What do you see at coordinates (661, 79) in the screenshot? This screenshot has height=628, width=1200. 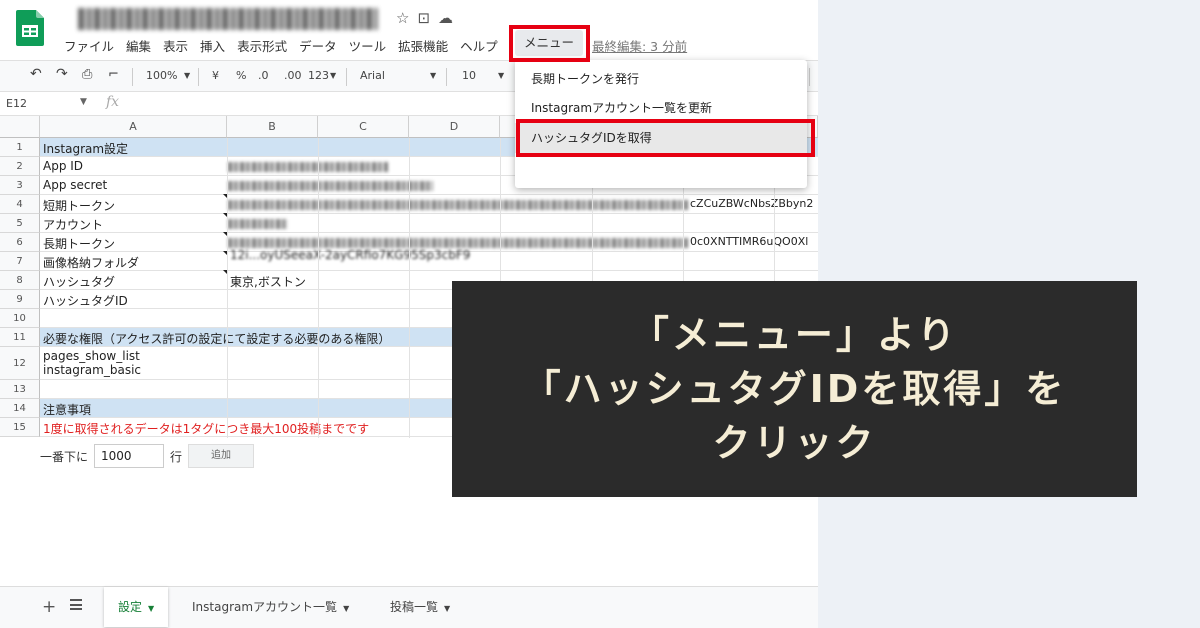 I see `menu-item-issue-long-token: 長期トークンを発行` at bounding box center [661, 79].